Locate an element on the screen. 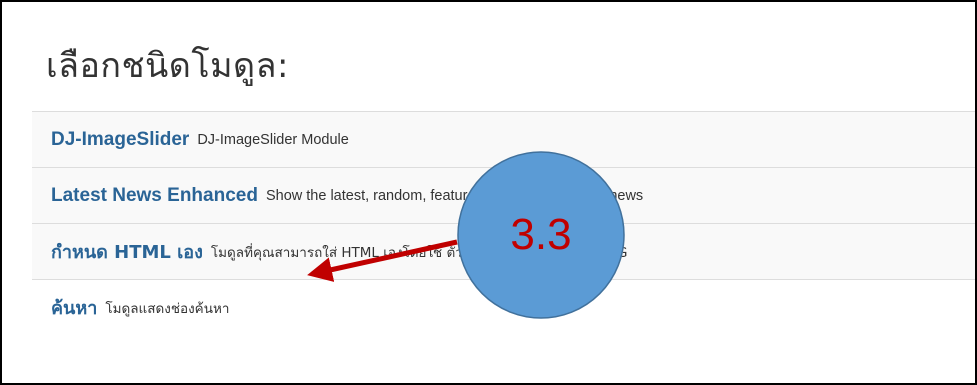 The width and height of the screenshot is (977, 385). module-name-link: ค้นหา is located at coordinates (74, 307).